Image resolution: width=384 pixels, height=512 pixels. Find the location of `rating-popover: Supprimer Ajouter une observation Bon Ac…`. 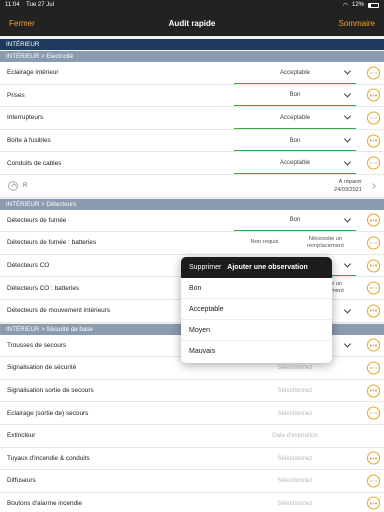

rating-popover: Supprimer Ajouter une observation Bon Ac… is located at coordinates (256, 310).